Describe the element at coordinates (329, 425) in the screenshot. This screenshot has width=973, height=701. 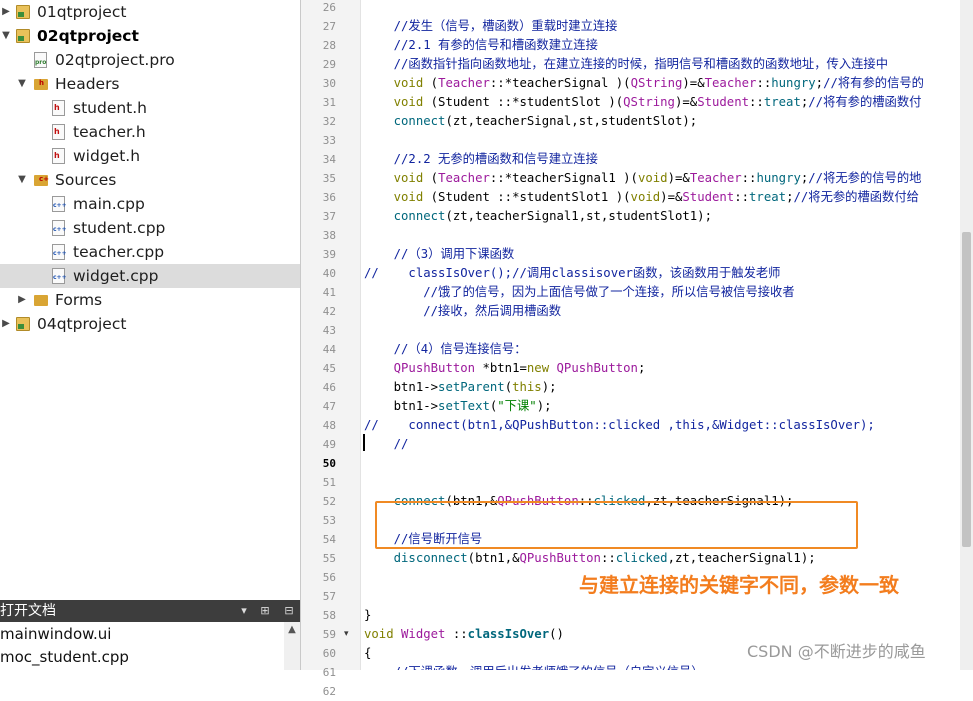
I see `line-number: 48` at that location.